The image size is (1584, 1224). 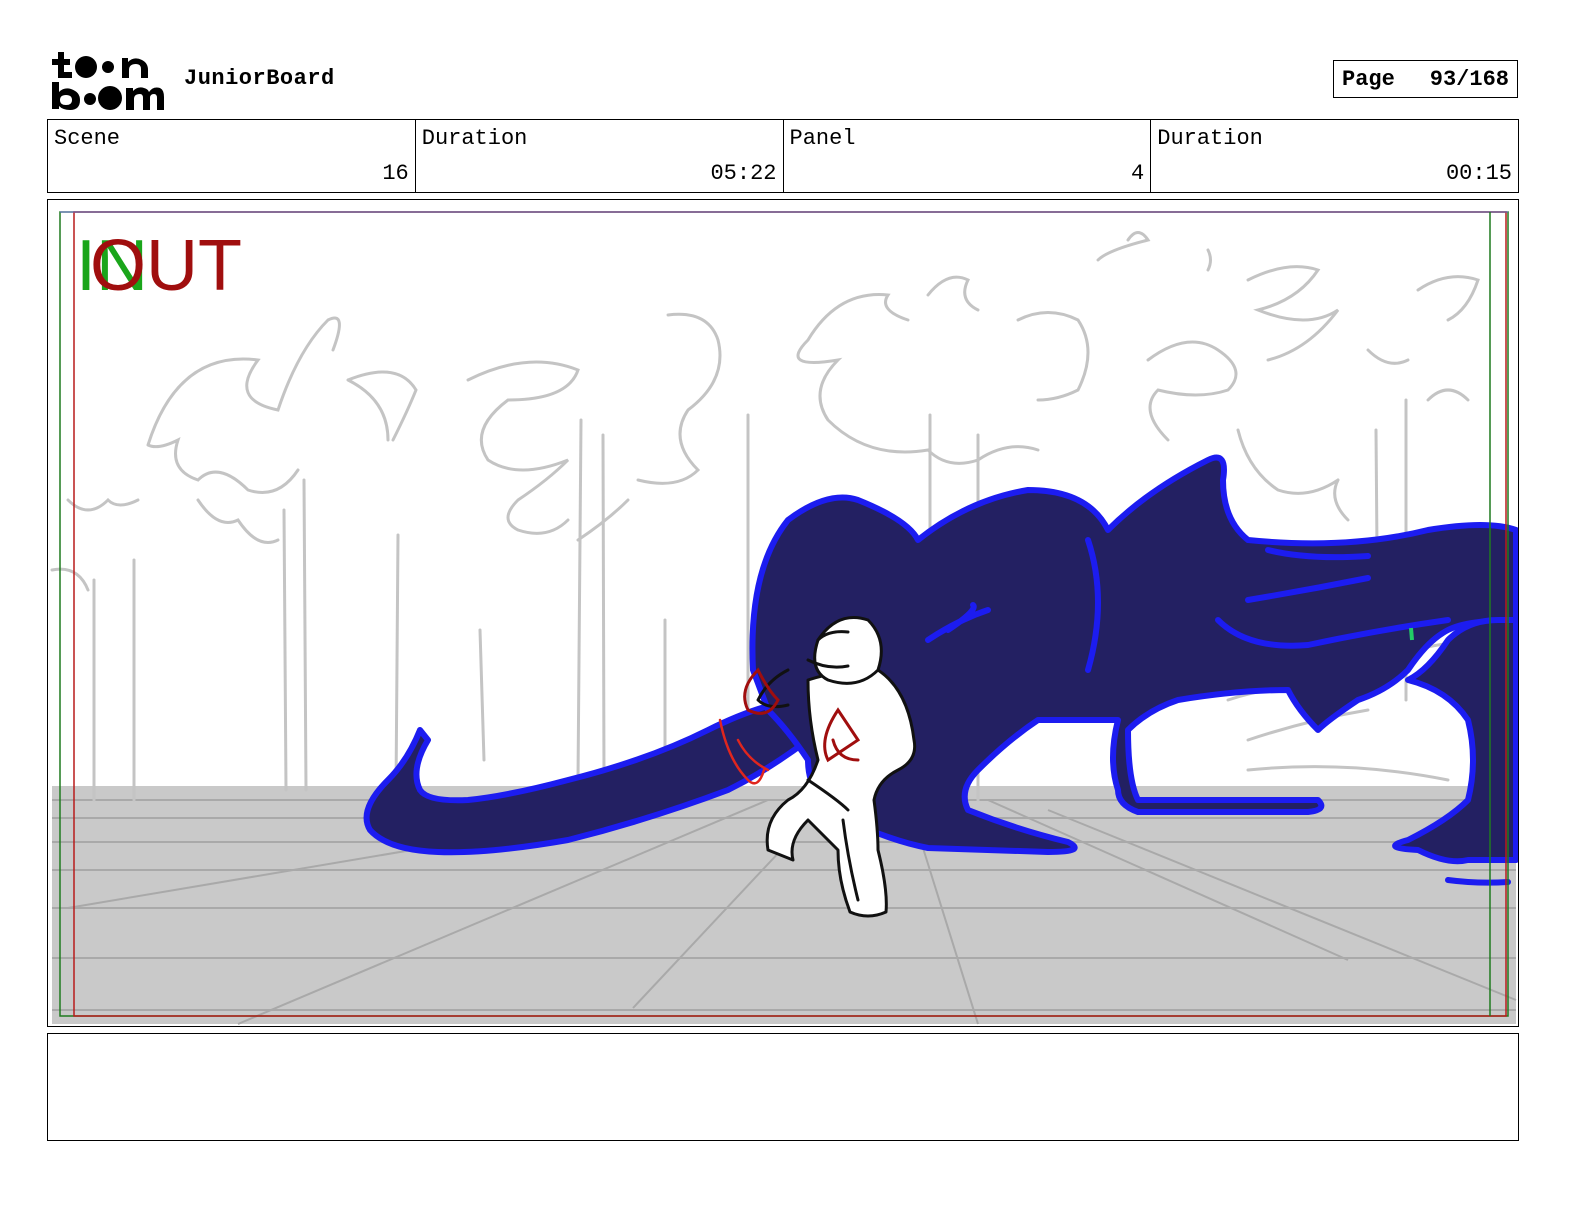 What do you see at coordinates (1425, 79) in the screenshot?
I see `page-indicator: Page 93/168` at bounding box center [1425, 79].